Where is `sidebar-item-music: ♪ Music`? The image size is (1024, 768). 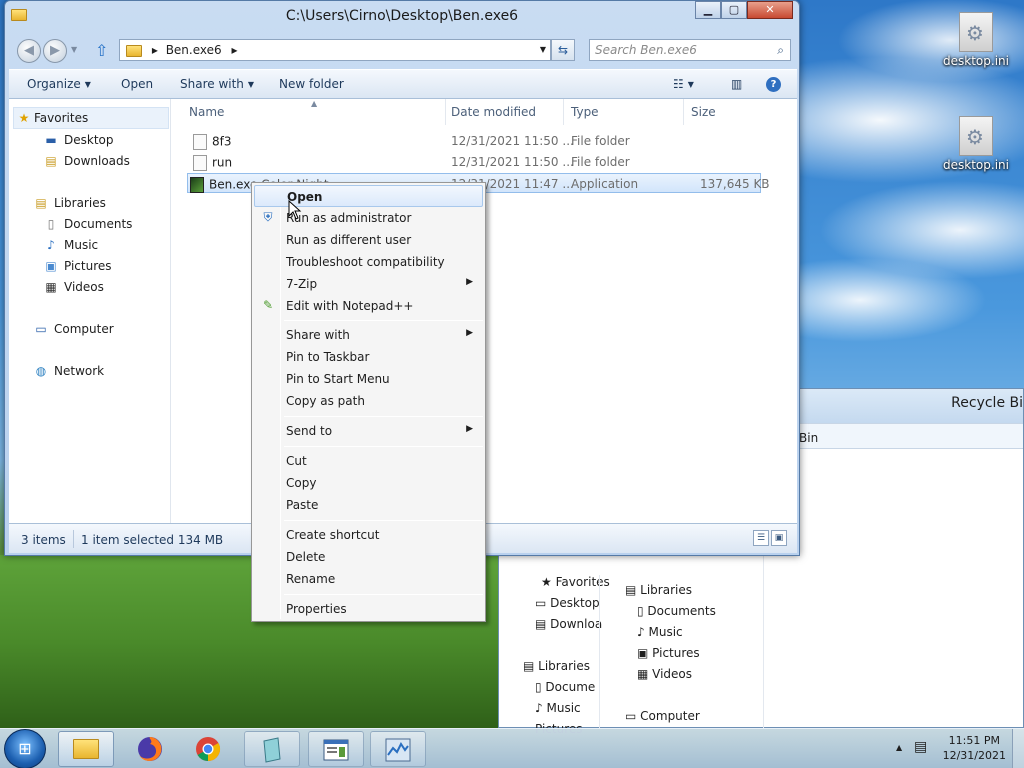
sidebar-item-music: ♪ Music is located at coordinates (70, 245).